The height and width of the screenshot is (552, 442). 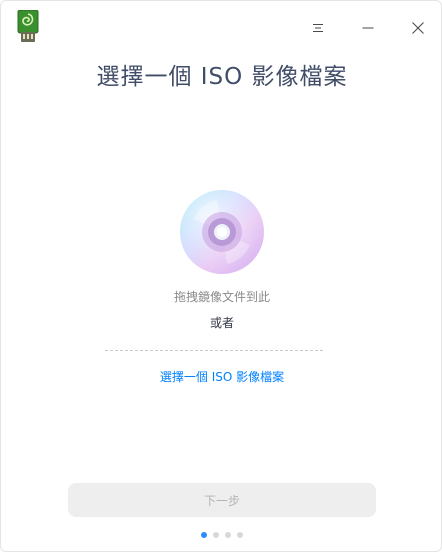 What do you see at coordinates (222, 500) in the screenshot?
I see `next-button: 下一步` at bounding box center [222, 500].